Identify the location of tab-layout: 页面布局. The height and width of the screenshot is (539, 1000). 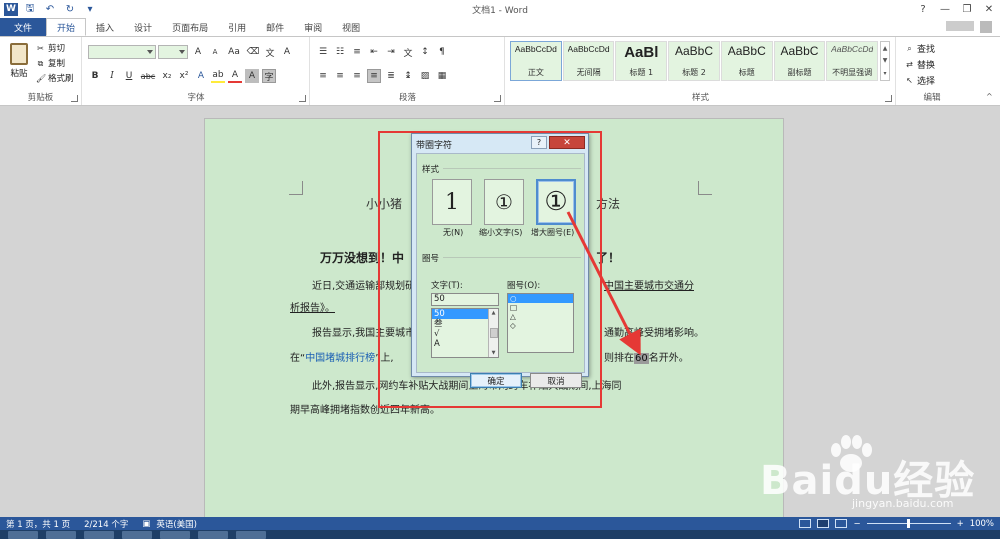
(190, 27).